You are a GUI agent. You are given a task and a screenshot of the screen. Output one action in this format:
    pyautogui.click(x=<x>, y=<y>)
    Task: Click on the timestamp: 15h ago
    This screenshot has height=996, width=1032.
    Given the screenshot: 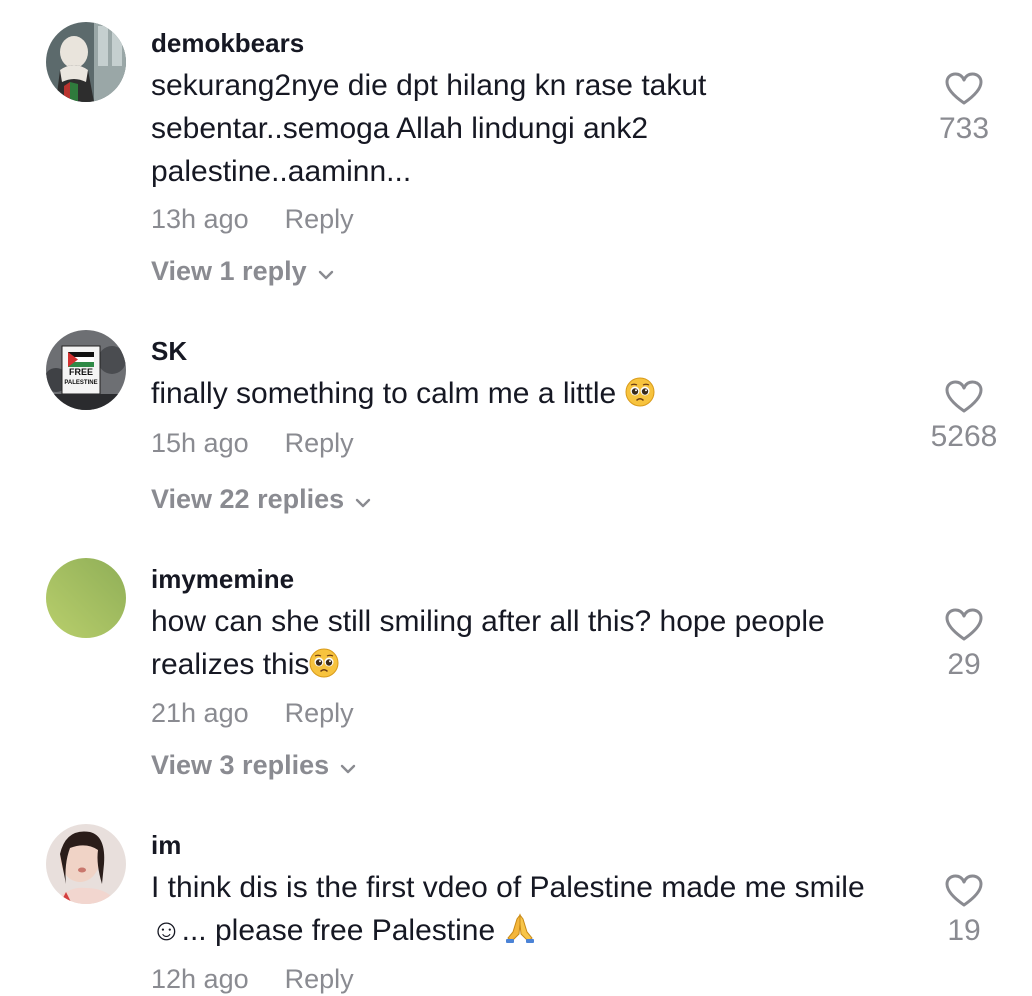 What is the action you would take?
    pyautogui.click(x=200, y=443)
    